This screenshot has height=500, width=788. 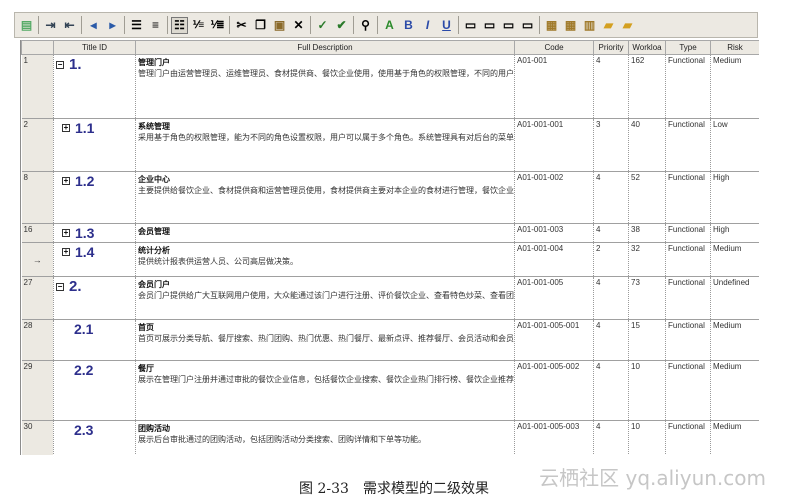 I want to click on col-header-workload: Workloa, so click(x=647, y=47).